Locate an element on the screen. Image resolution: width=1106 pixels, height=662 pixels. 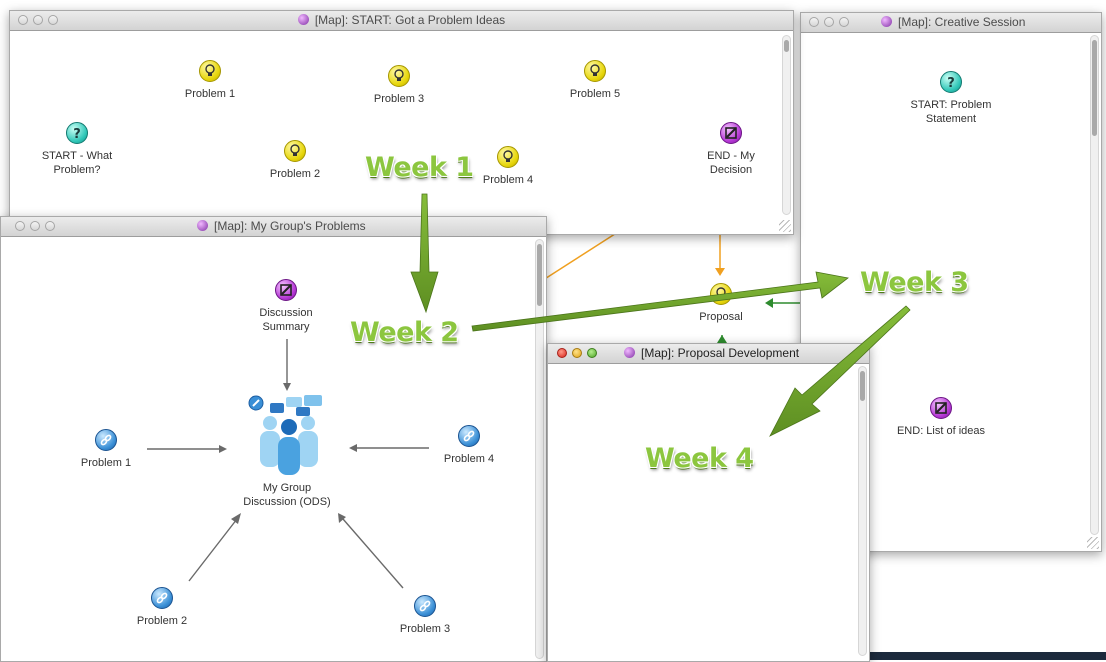
problem-1-node: Problem 1 is located at coordinates (210, 80).